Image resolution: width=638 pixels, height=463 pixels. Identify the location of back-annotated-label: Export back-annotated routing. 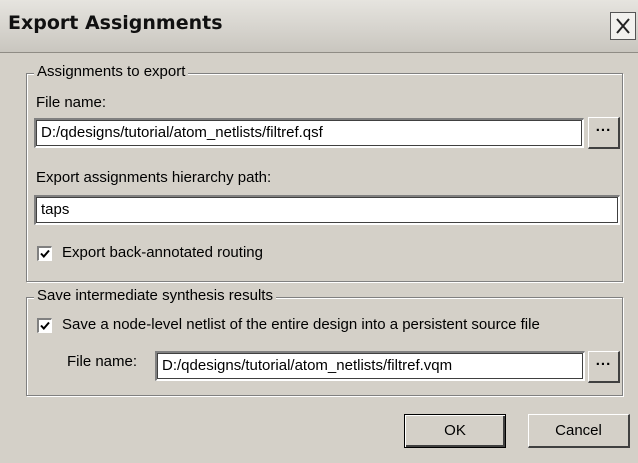
(162, 252).